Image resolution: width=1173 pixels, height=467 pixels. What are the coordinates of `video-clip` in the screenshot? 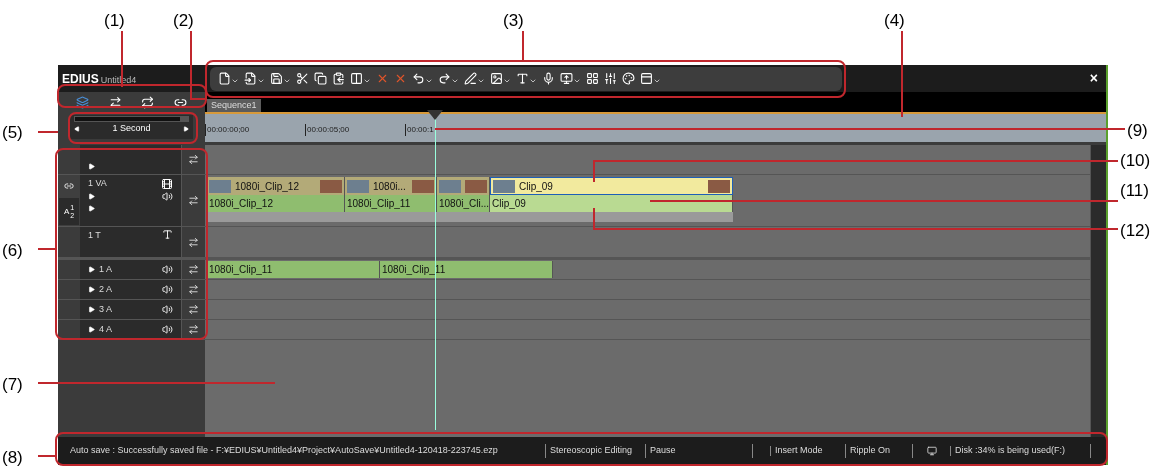 It's located at (463, 186).